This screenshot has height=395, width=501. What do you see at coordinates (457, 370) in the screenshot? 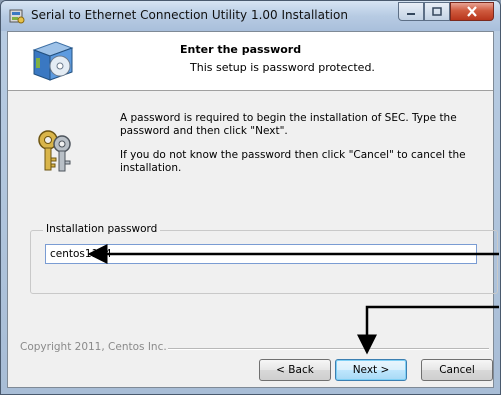
I see `cancel-button: Cancel` at bounding box center [457, 370].